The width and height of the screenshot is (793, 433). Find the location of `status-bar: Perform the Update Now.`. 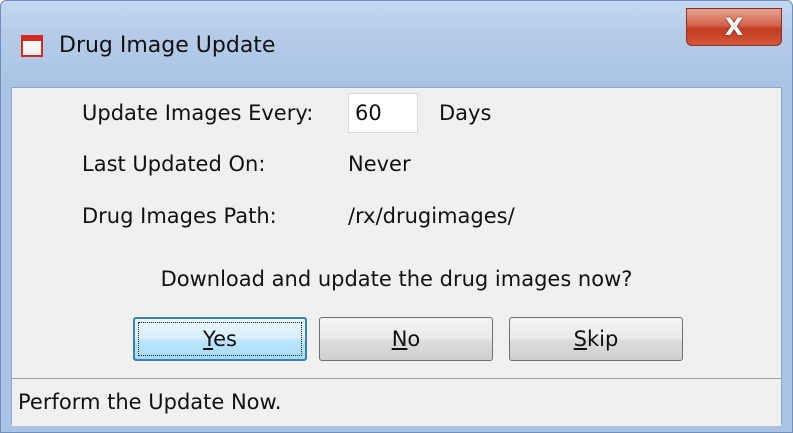

status-bar: Perform the Update Now. is located at coordinates (396, 402).